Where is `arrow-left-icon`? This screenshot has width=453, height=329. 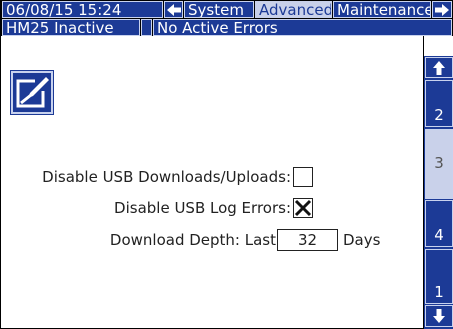 arrow-left-icon is located at coordinates (173, 9).